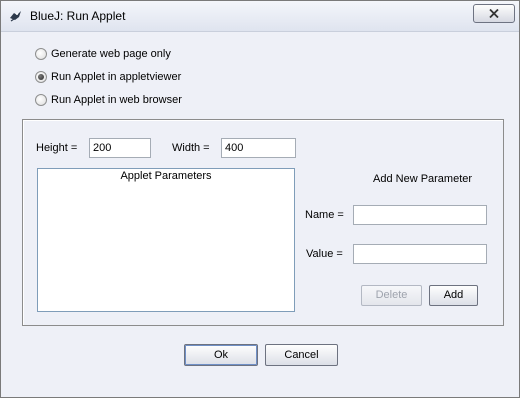  I want to click on close-icon, so click(494, 13).